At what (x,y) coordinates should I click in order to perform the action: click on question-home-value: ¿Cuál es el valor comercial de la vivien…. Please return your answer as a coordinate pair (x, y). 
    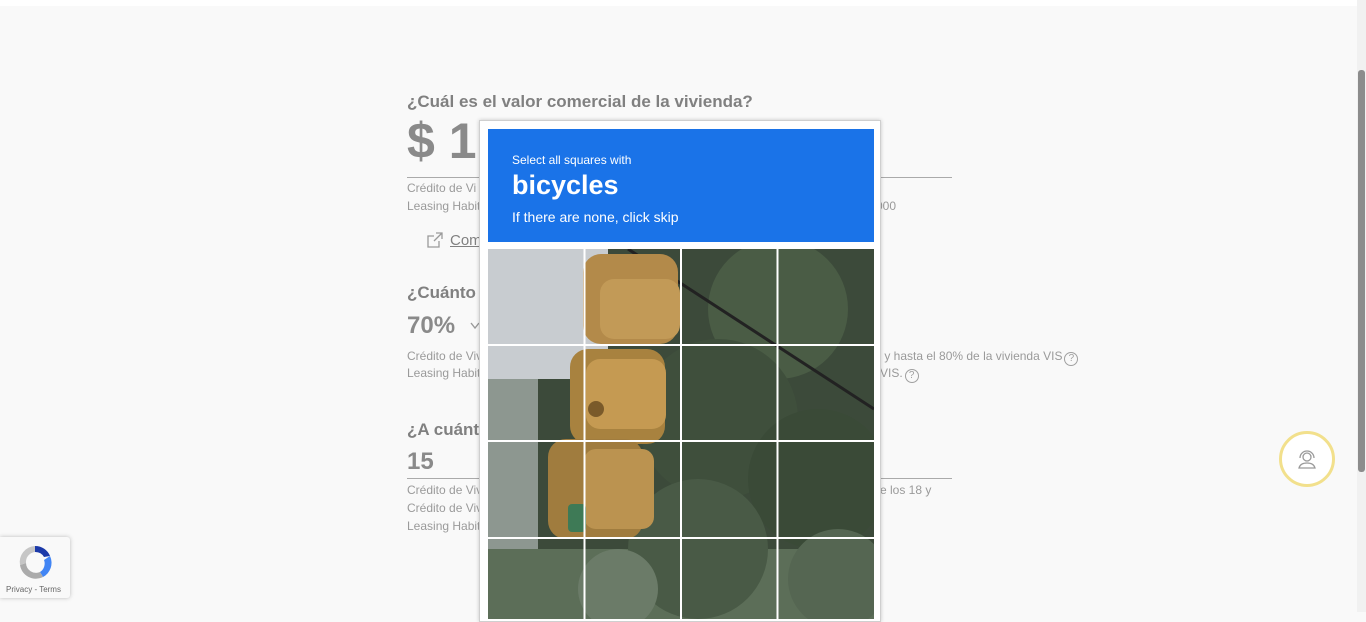
    Looking at the image, I should click on (580, 101).